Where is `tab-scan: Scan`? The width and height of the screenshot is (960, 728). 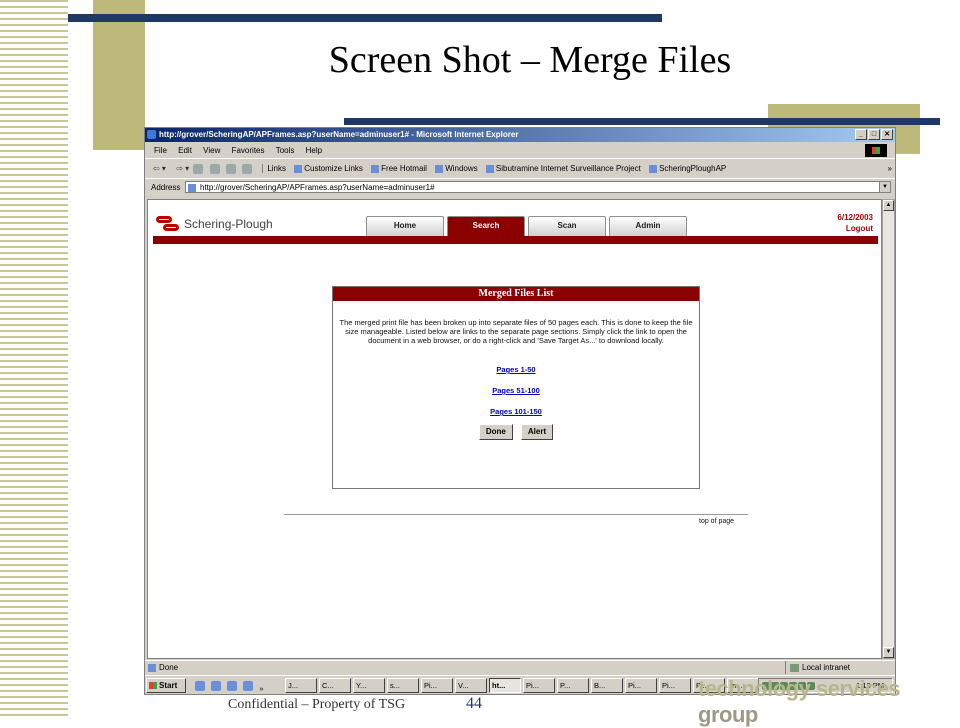 tab-scan: Scan is located at coordinates (567, 226).